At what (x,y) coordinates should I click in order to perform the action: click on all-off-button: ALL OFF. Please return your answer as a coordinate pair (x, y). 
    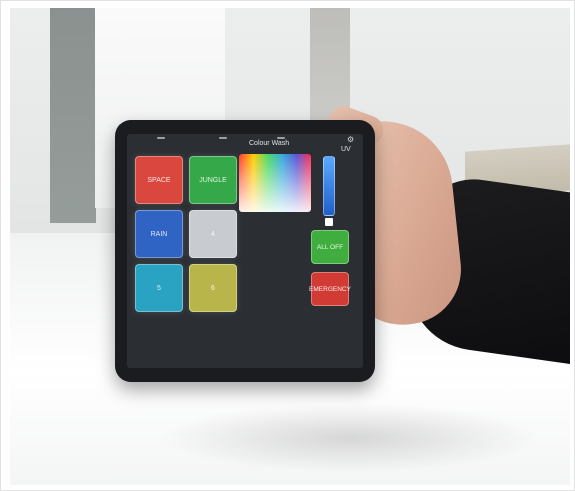
    Looking at the image, I should click on (330, 247).